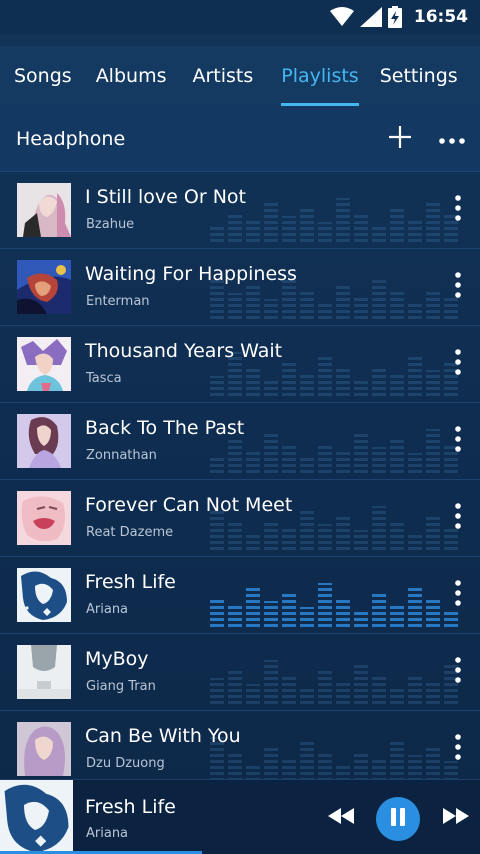 The height and width of the screenshot is (854, 480). What do you see at coordinates (240, 287) in the screenshot?
I see `song-row-2: Waiting For Happiness Enterman` at bounding box center [240, 287].